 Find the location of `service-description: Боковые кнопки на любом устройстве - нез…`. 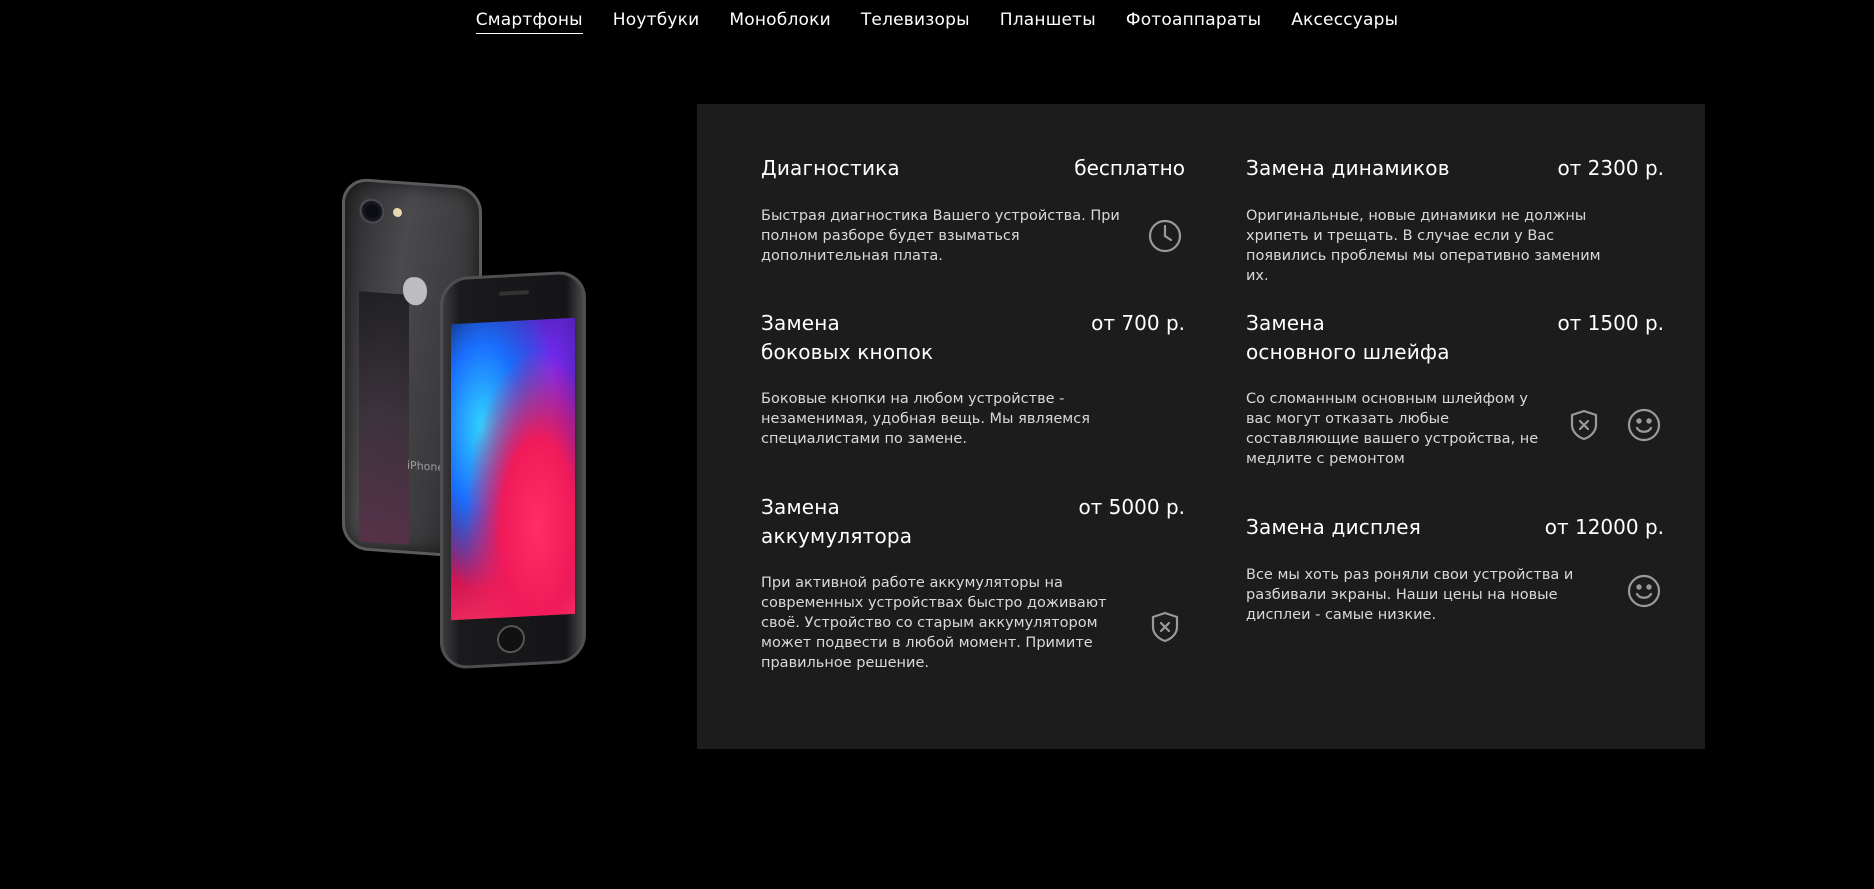

service-description: Боковые кнопки на любом устройстве - нез… is located at coordinates (925, 419).